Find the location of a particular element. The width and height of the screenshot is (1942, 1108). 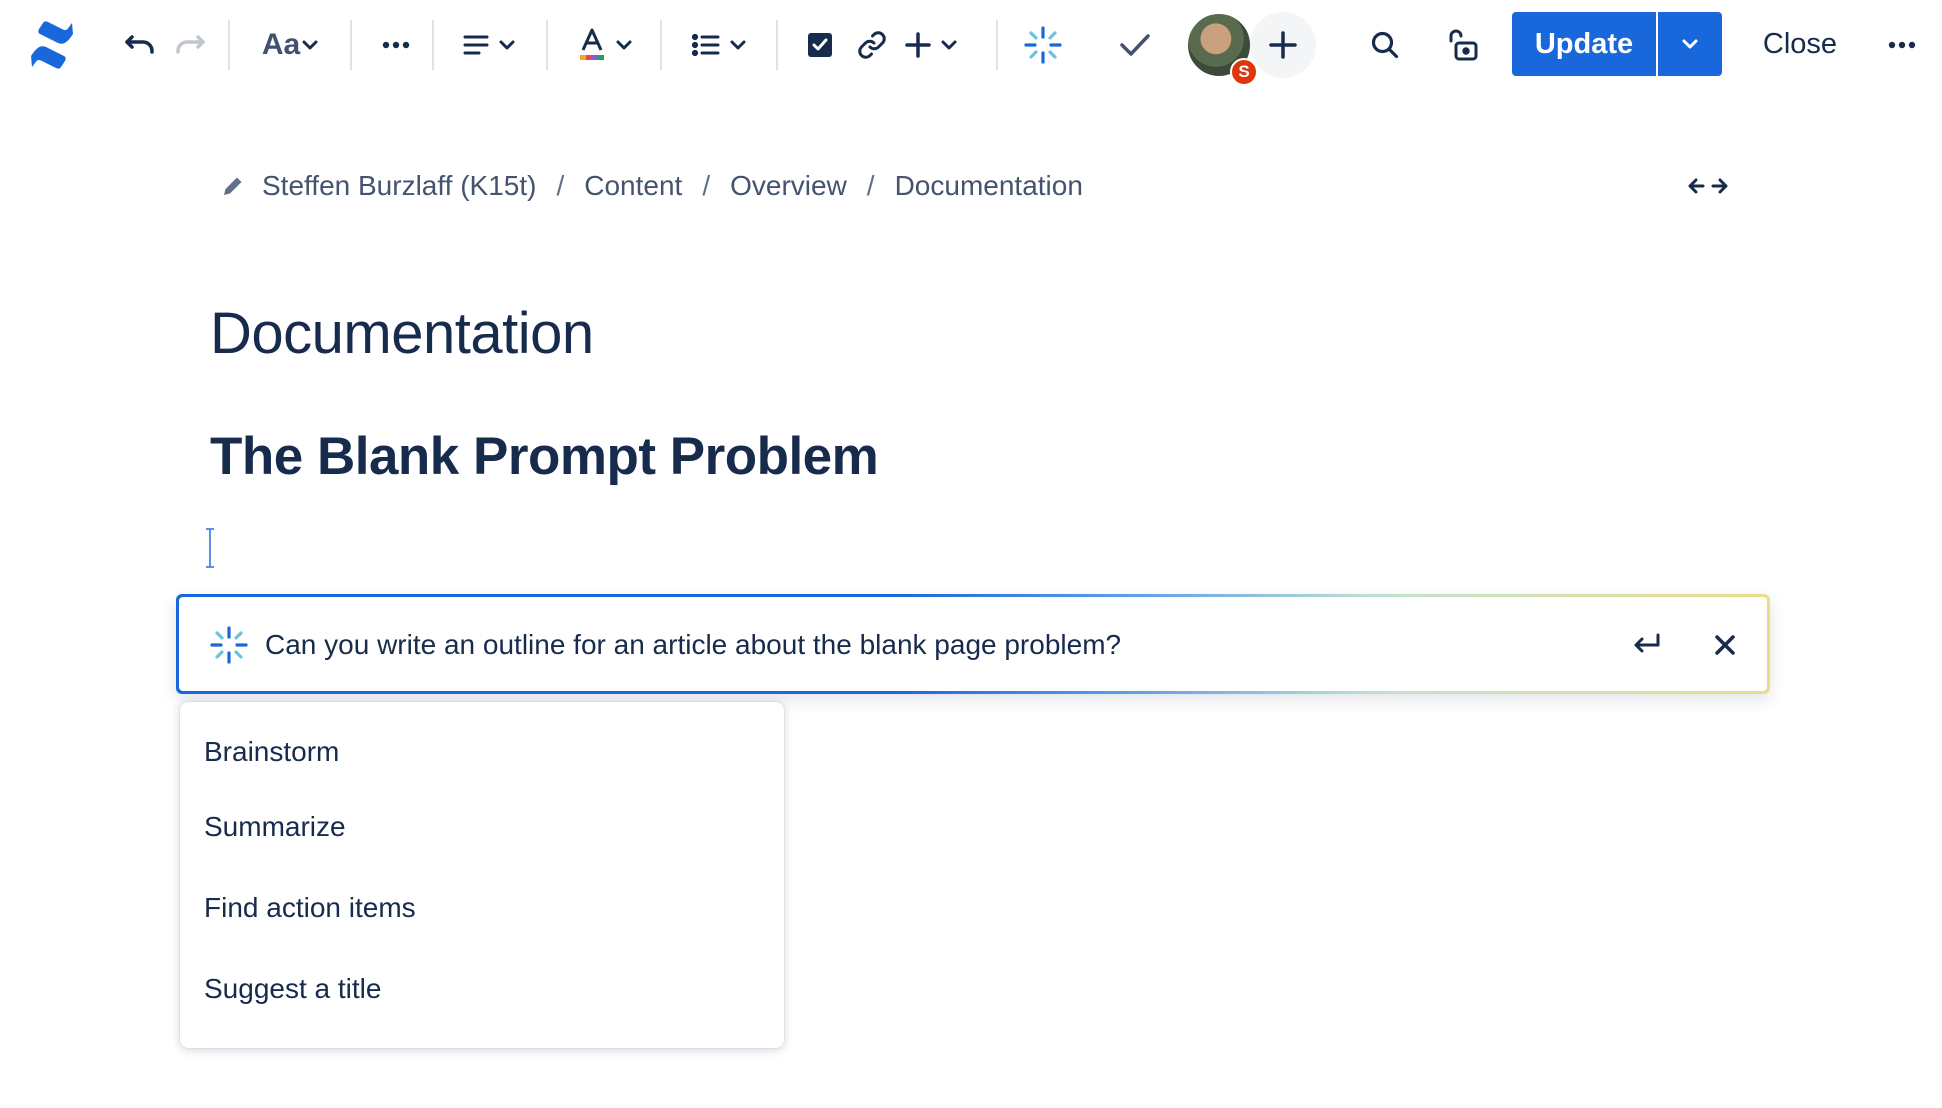

editor-toolbar: Aa S Update Close is located at coordinates (971, 45).